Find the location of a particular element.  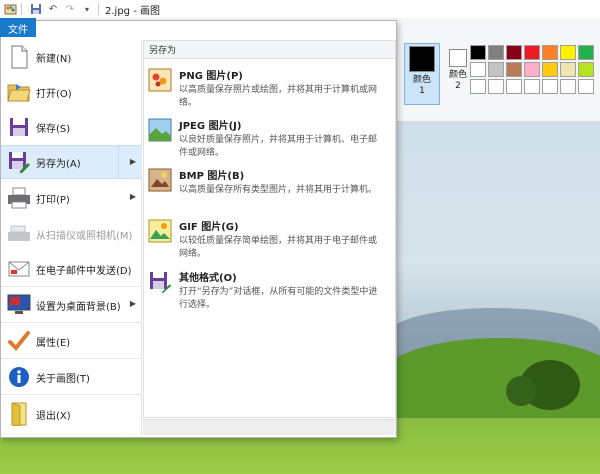

paint-app-icon is located at coordinates (10, 9).